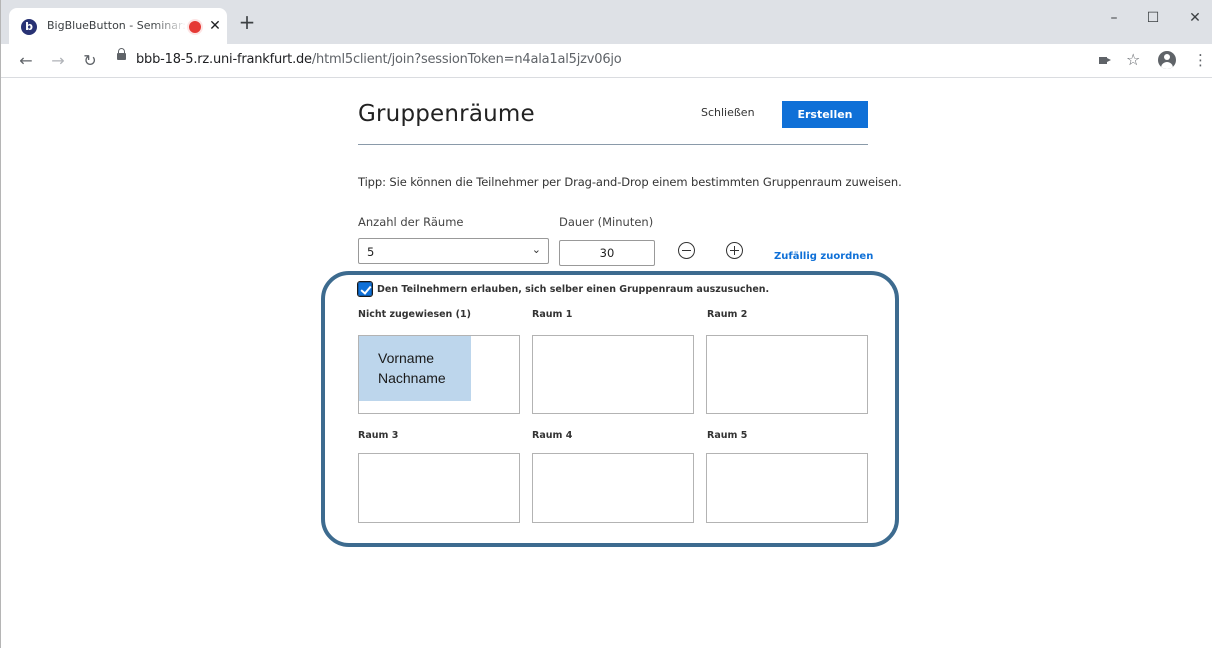 The image size is (1212, 648). Describe the element at coordinates (215, 26) in the screenshot. I see `tab-close-icon: ✕` at that location.